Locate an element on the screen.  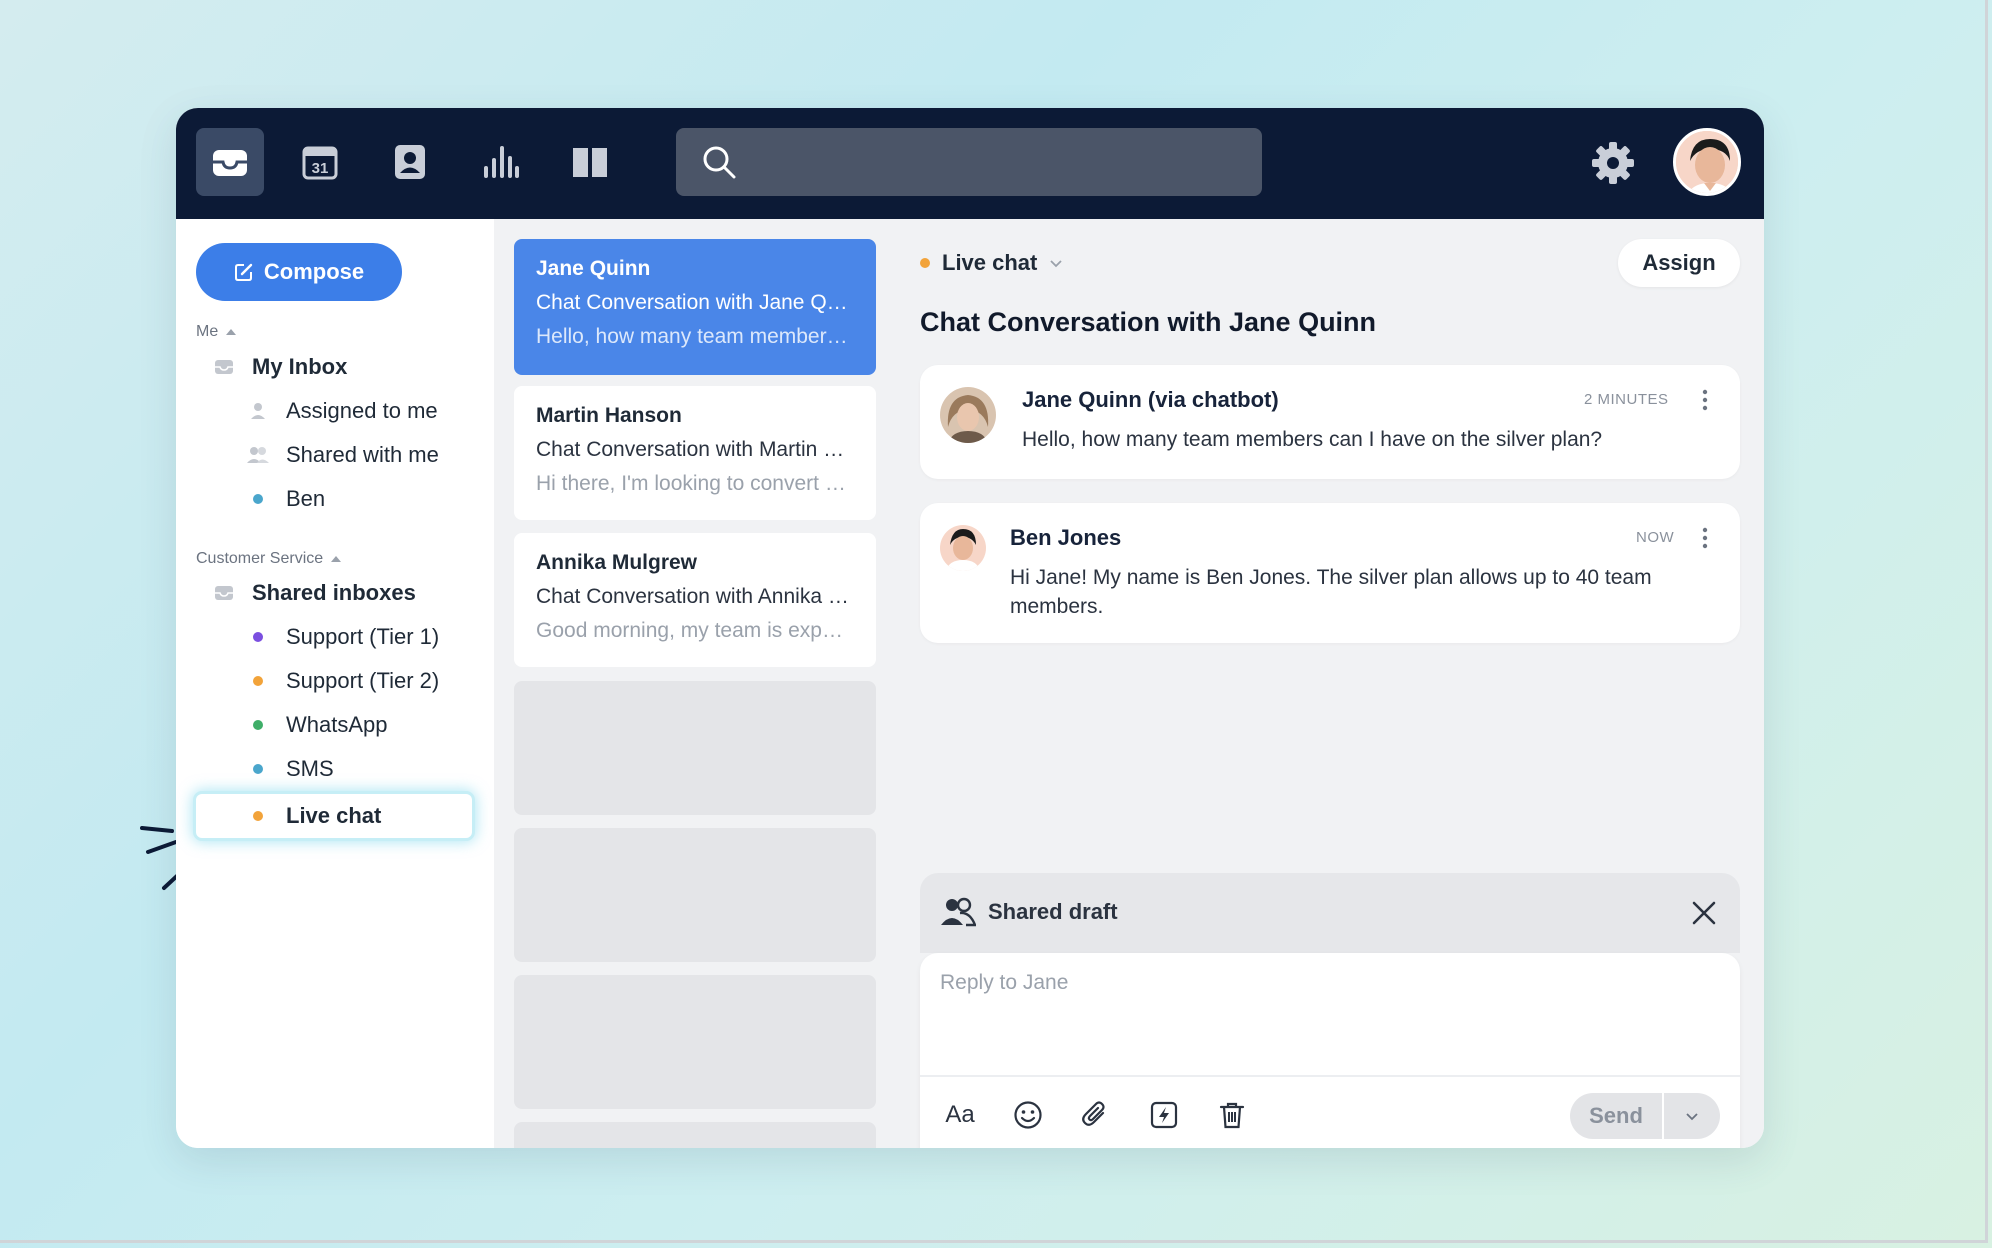
sidebar-item-shared-inboxes: Shared inboxes is located at coordinates (334, 593).